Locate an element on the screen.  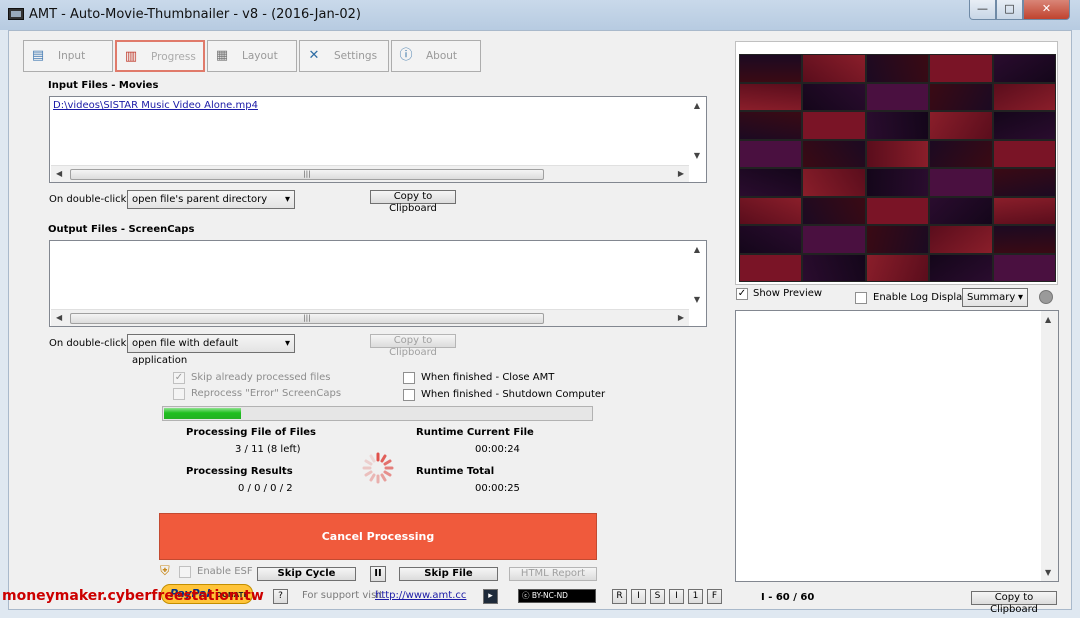
thumbnail-preview is located at coordinates (896, 163).